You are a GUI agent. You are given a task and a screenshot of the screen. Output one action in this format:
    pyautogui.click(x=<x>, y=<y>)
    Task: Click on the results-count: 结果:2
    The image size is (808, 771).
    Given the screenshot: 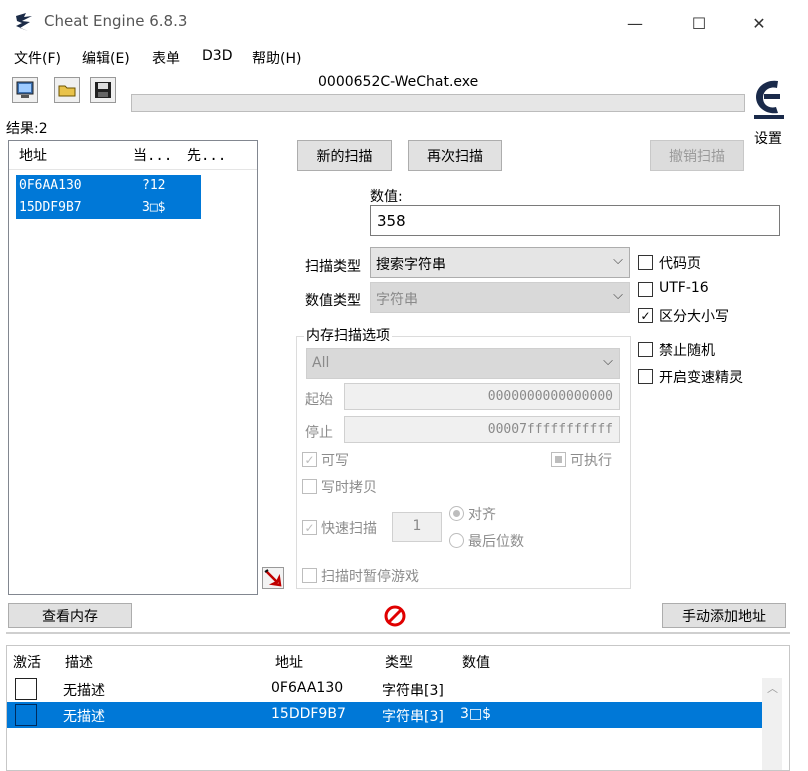 What is the action you would take?
    pyautogui.click(x=27, y=129)
    